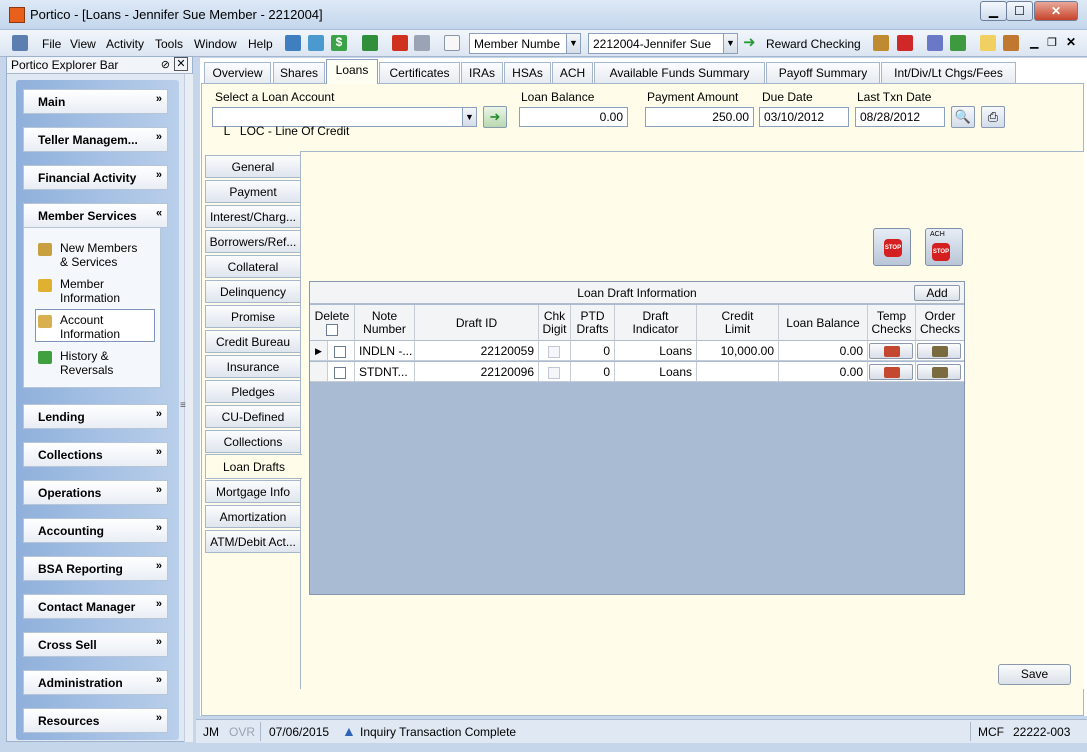  What do you see at coordinates (95, 682) in the screenshot?
I see `explorer-group-administration: Administration »` at bounding box center [95, 682].